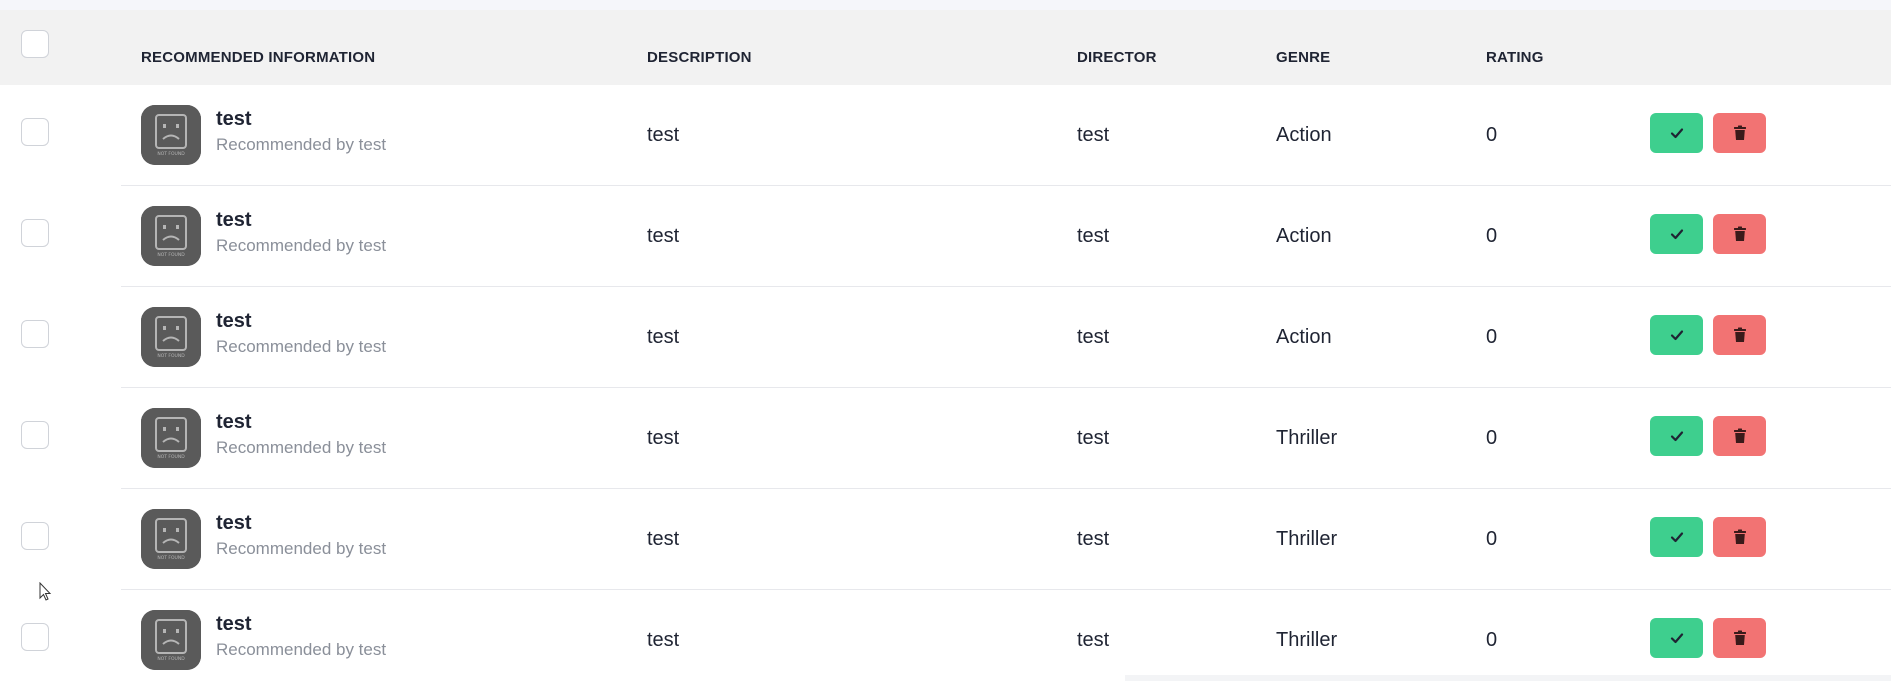 This screenshot has width=1891, height=681. What do you see at coordinates (35, 44) in the screenshot?
I see `select-all-checkbox` at bounding box center [35, 44].